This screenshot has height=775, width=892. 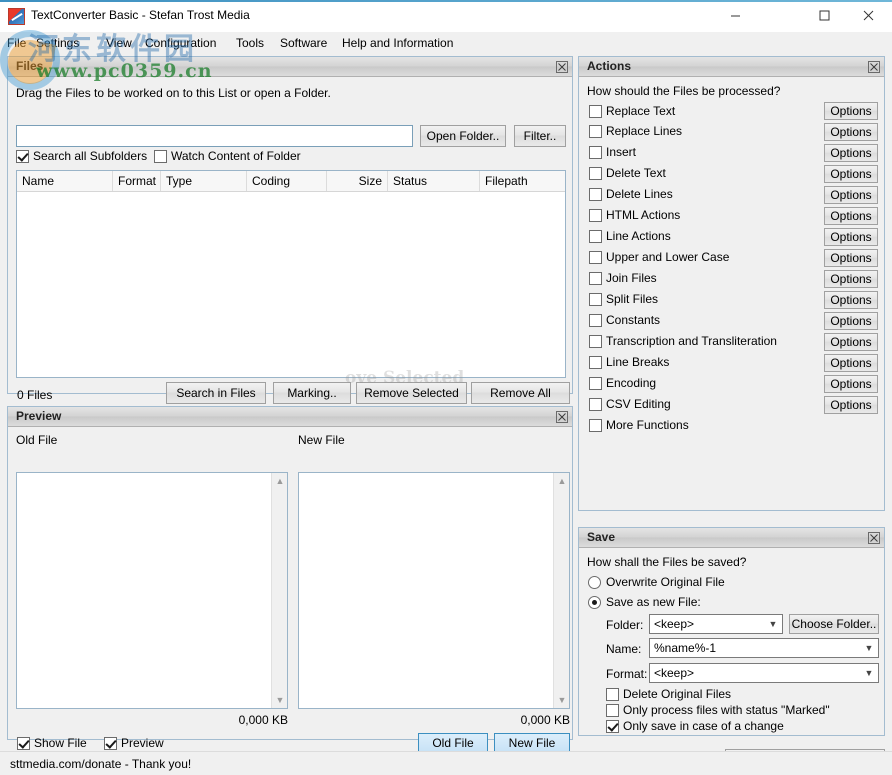 I want to click on options-button-join-files: Options, so click(x=851, y=279).